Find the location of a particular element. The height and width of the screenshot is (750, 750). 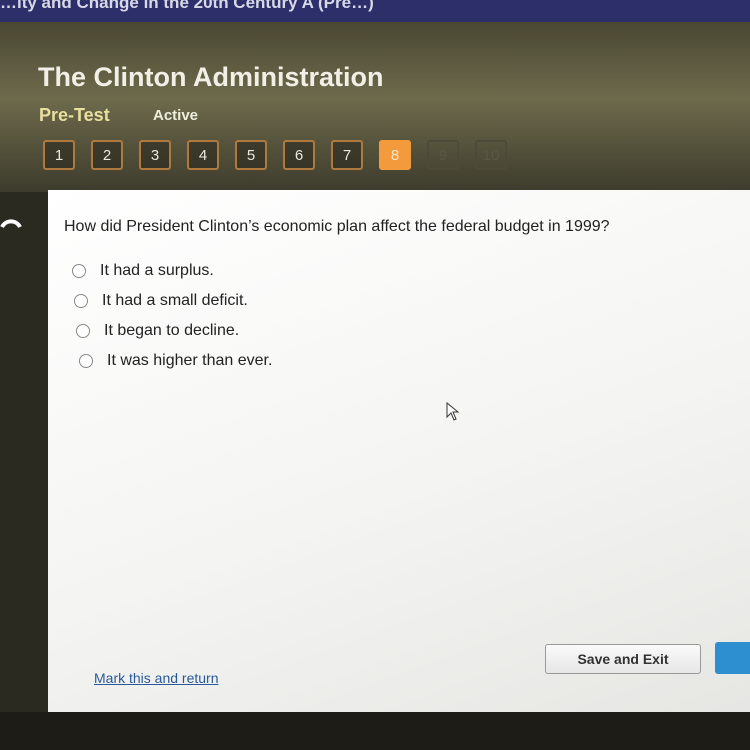

question-button-2: 2 is located at coordinates (107, 155).